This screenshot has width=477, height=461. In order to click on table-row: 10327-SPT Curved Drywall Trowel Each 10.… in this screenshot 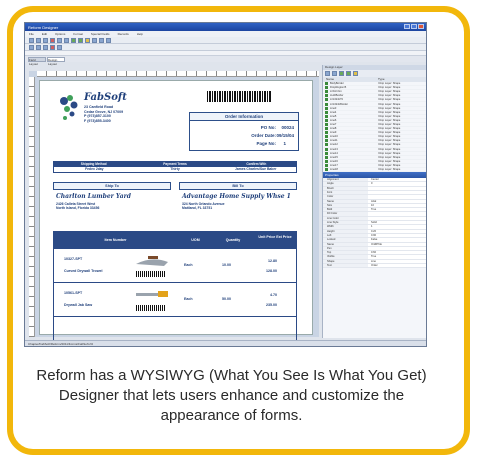, I will do `click(175, 266)`.